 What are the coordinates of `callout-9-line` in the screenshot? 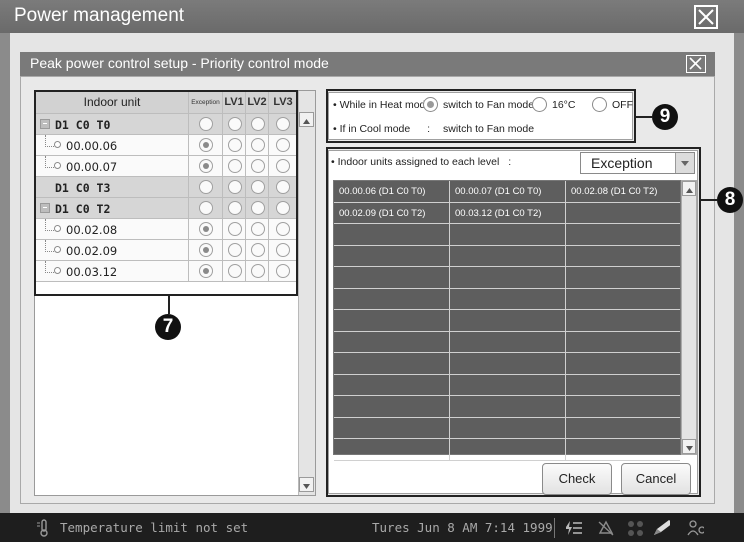 It's located at (644, 117).